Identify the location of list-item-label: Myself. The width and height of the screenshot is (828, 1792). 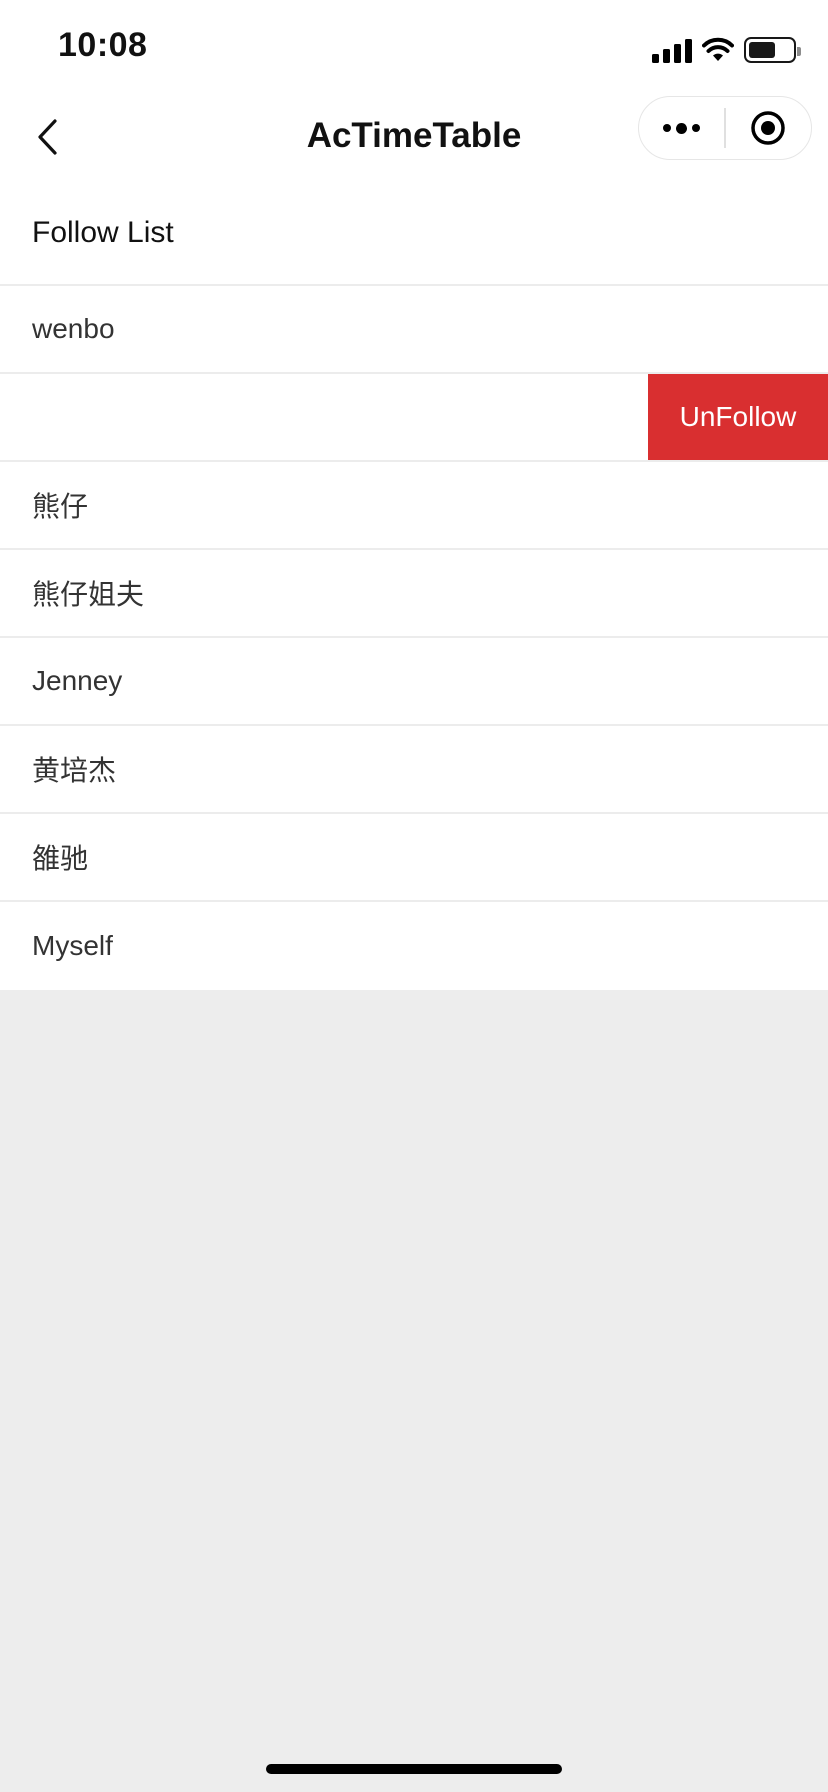
(72, 945).